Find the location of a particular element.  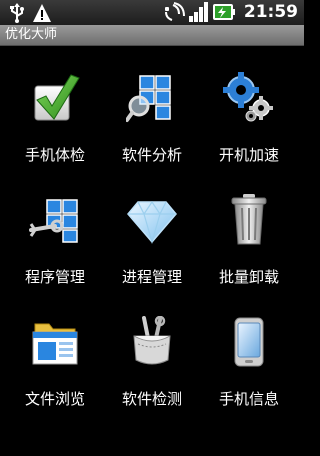

trash-can-icon is located at coordinates (249, 219).